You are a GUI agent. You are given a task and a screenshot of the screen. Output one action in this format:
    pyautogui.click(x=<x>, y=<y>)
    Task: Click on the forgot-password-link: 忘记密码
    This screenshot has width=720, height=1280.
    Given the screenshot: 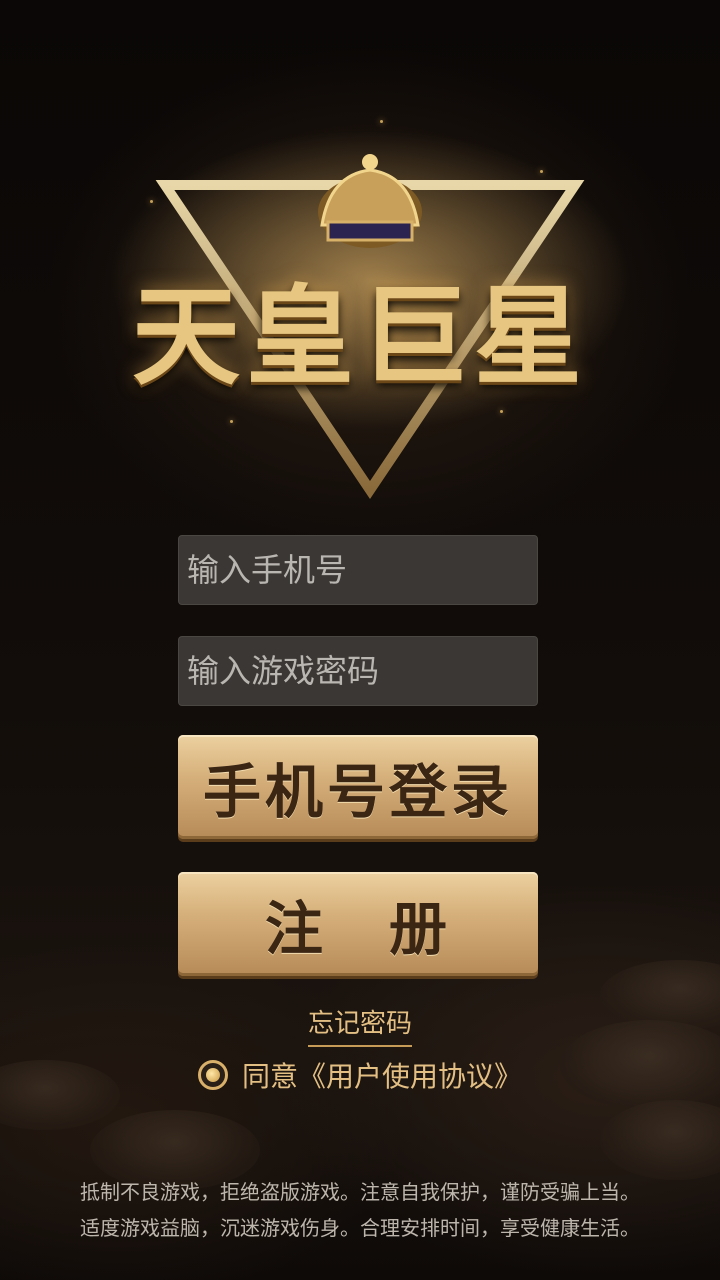 What is the action you would take?
    pyautogui.click(x=359, y=1028)
    